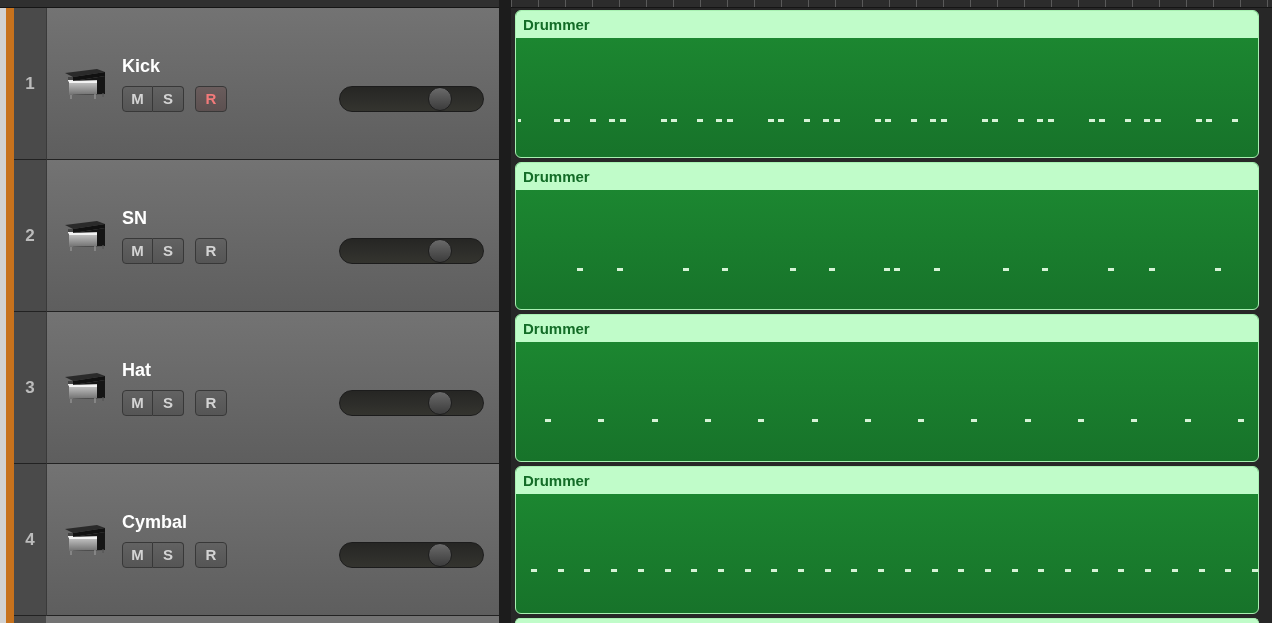 The height and width of the screenshot is (623, 1272). I want to click on track-header: SN M S R, so click(272, 236).